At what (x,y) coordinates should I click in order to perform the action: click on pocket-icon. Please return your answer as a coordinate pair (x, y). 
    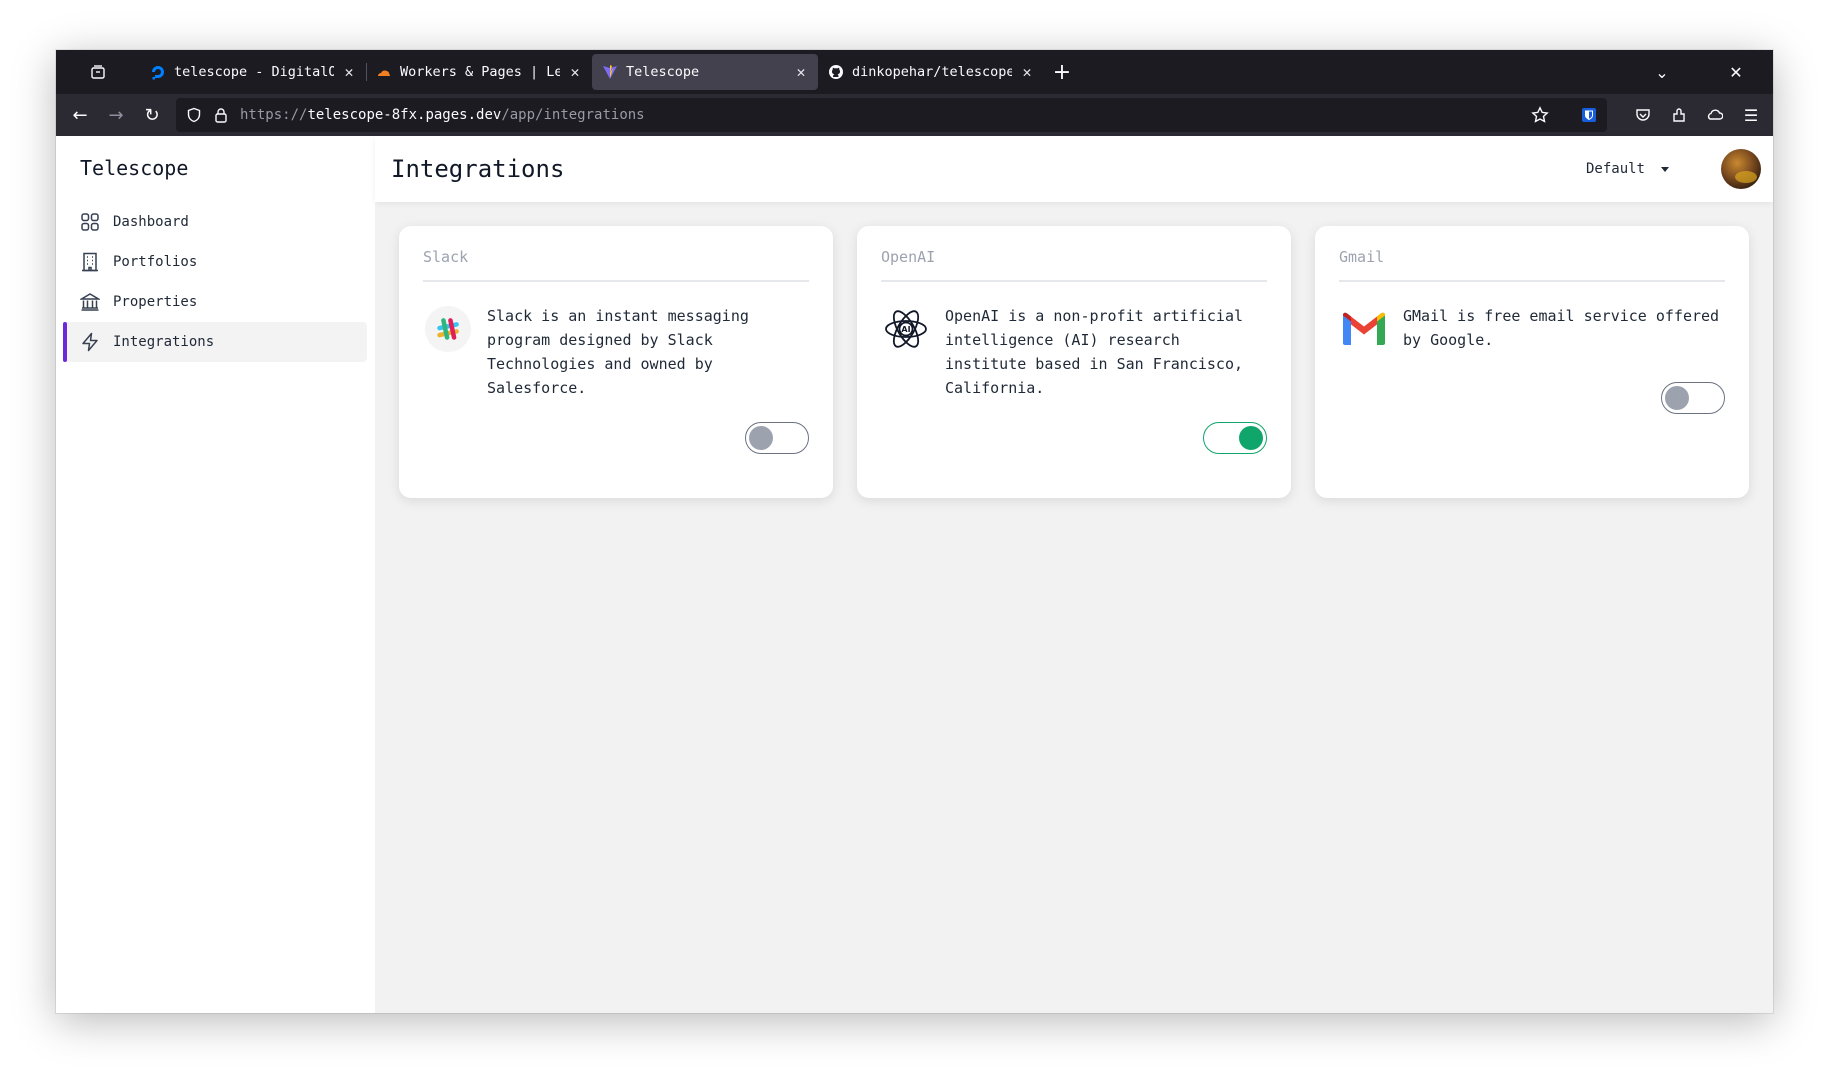
    Looking at the image, I should click on (1643, 115).